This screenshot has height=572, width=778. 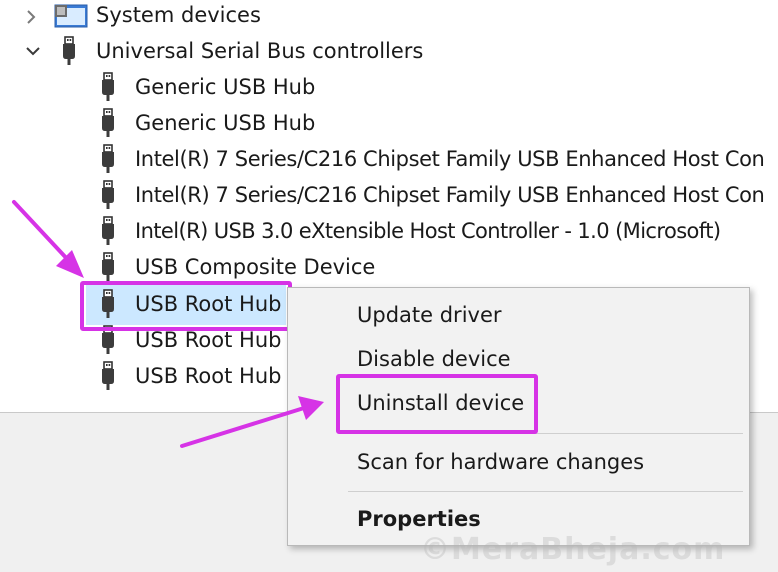 What do you see at coordinates (260, 51) in the screenshot?
I see `tree-label: Universal Serial Bus controllers` at bounding box center [260, 51].